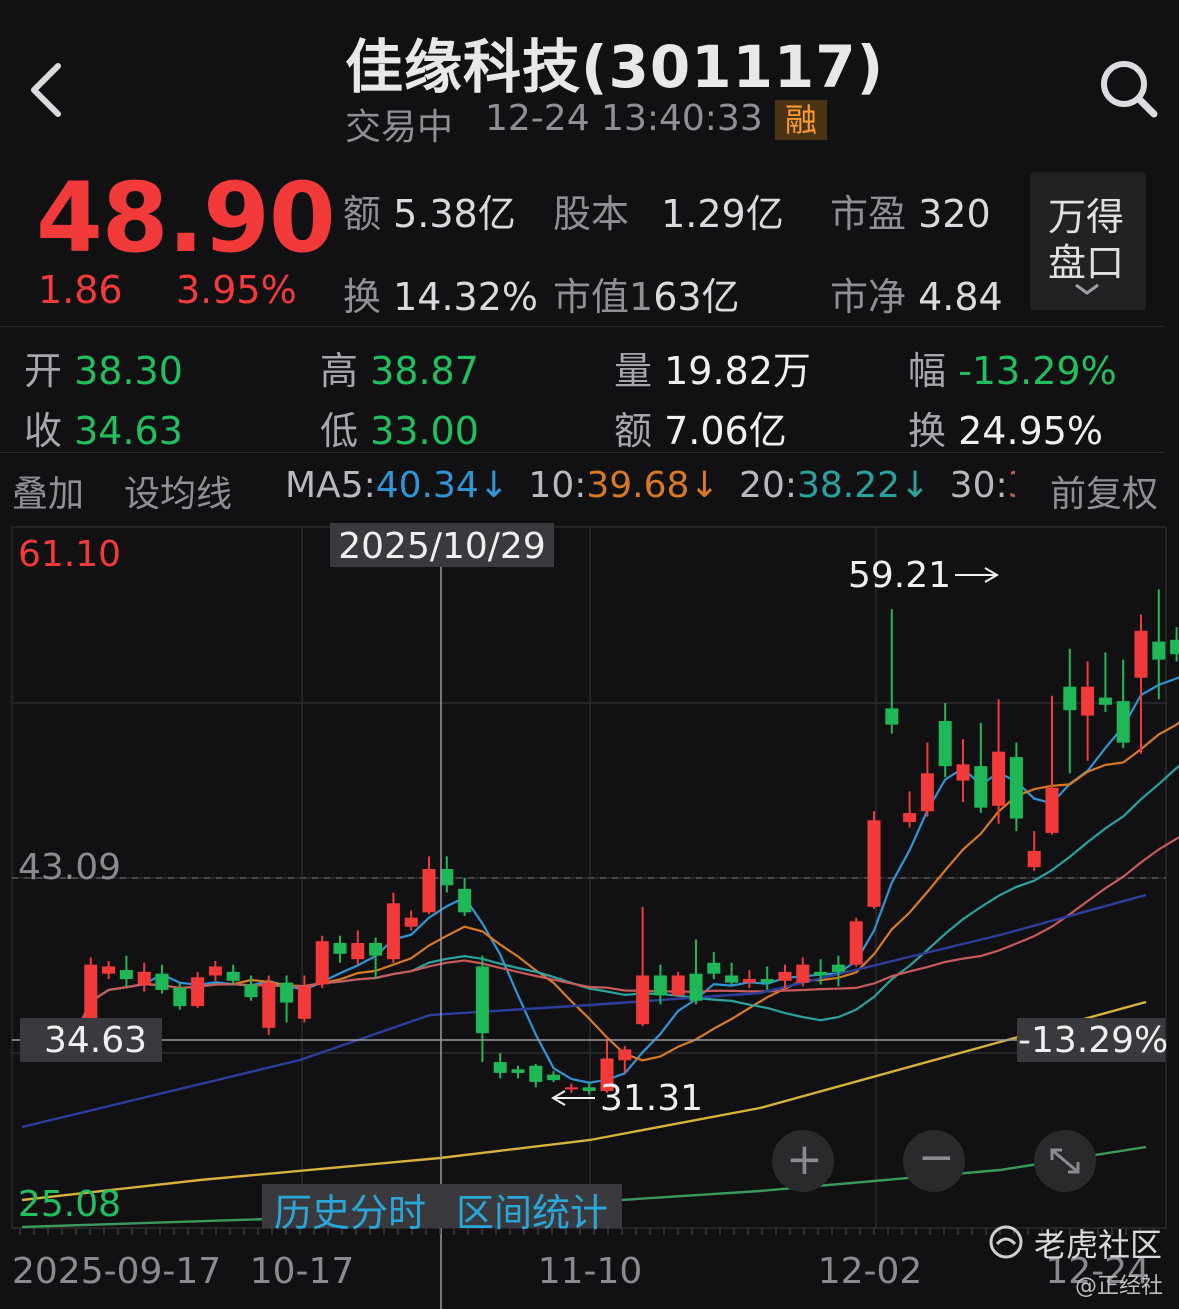 This screenshot has width=1179, height=1309. What do you see at coordinates (737, 371) in the screenshot?
I see `volume-value: 19.82万` at bounding box center [737, 371].